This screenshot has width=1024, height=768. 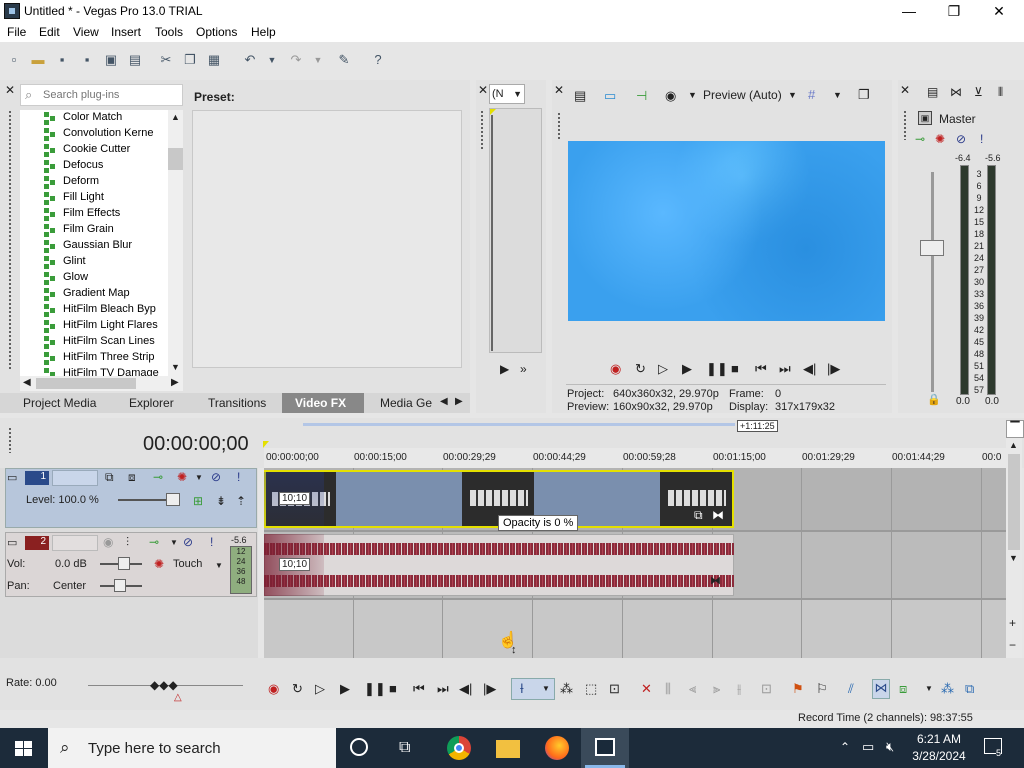 I want to click on trim-end-icon: ⫸, so click(x=716, y=689).